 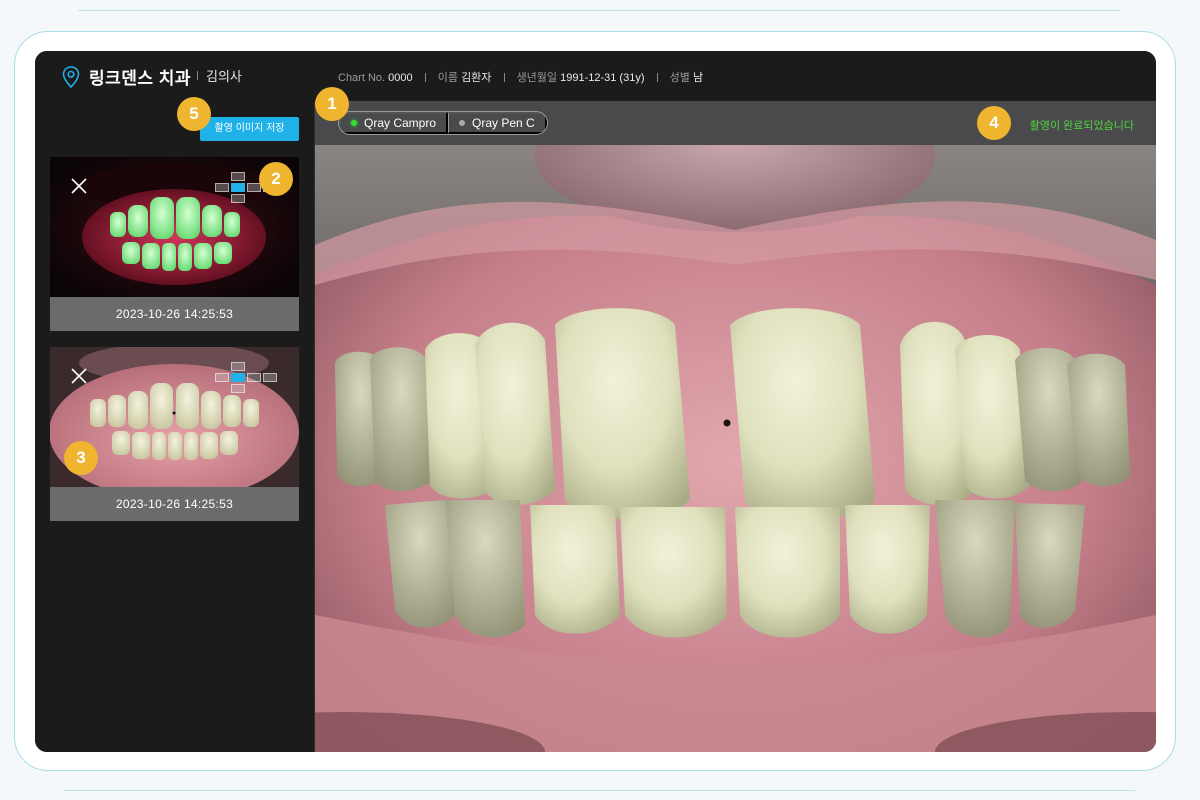 What do you see at coordinates (599, 10) in the screenshot?
I see `top-divider` at bounding box center [599, 10].